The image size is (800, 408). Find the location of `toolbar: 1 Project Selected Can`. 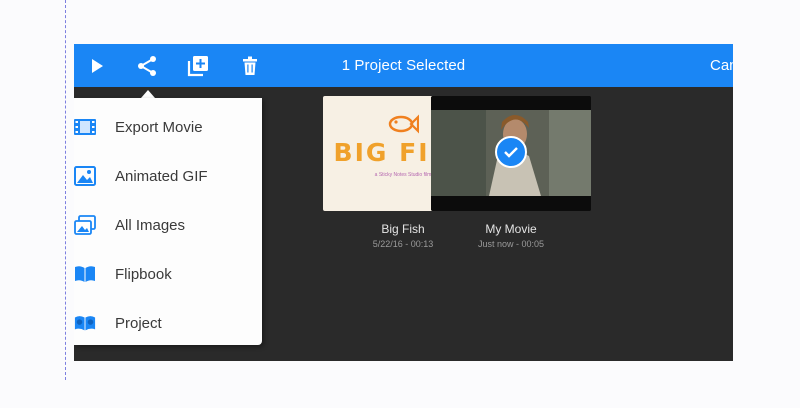

toolbar: 1 Project Selected Can is located at coordinates (403, 65).